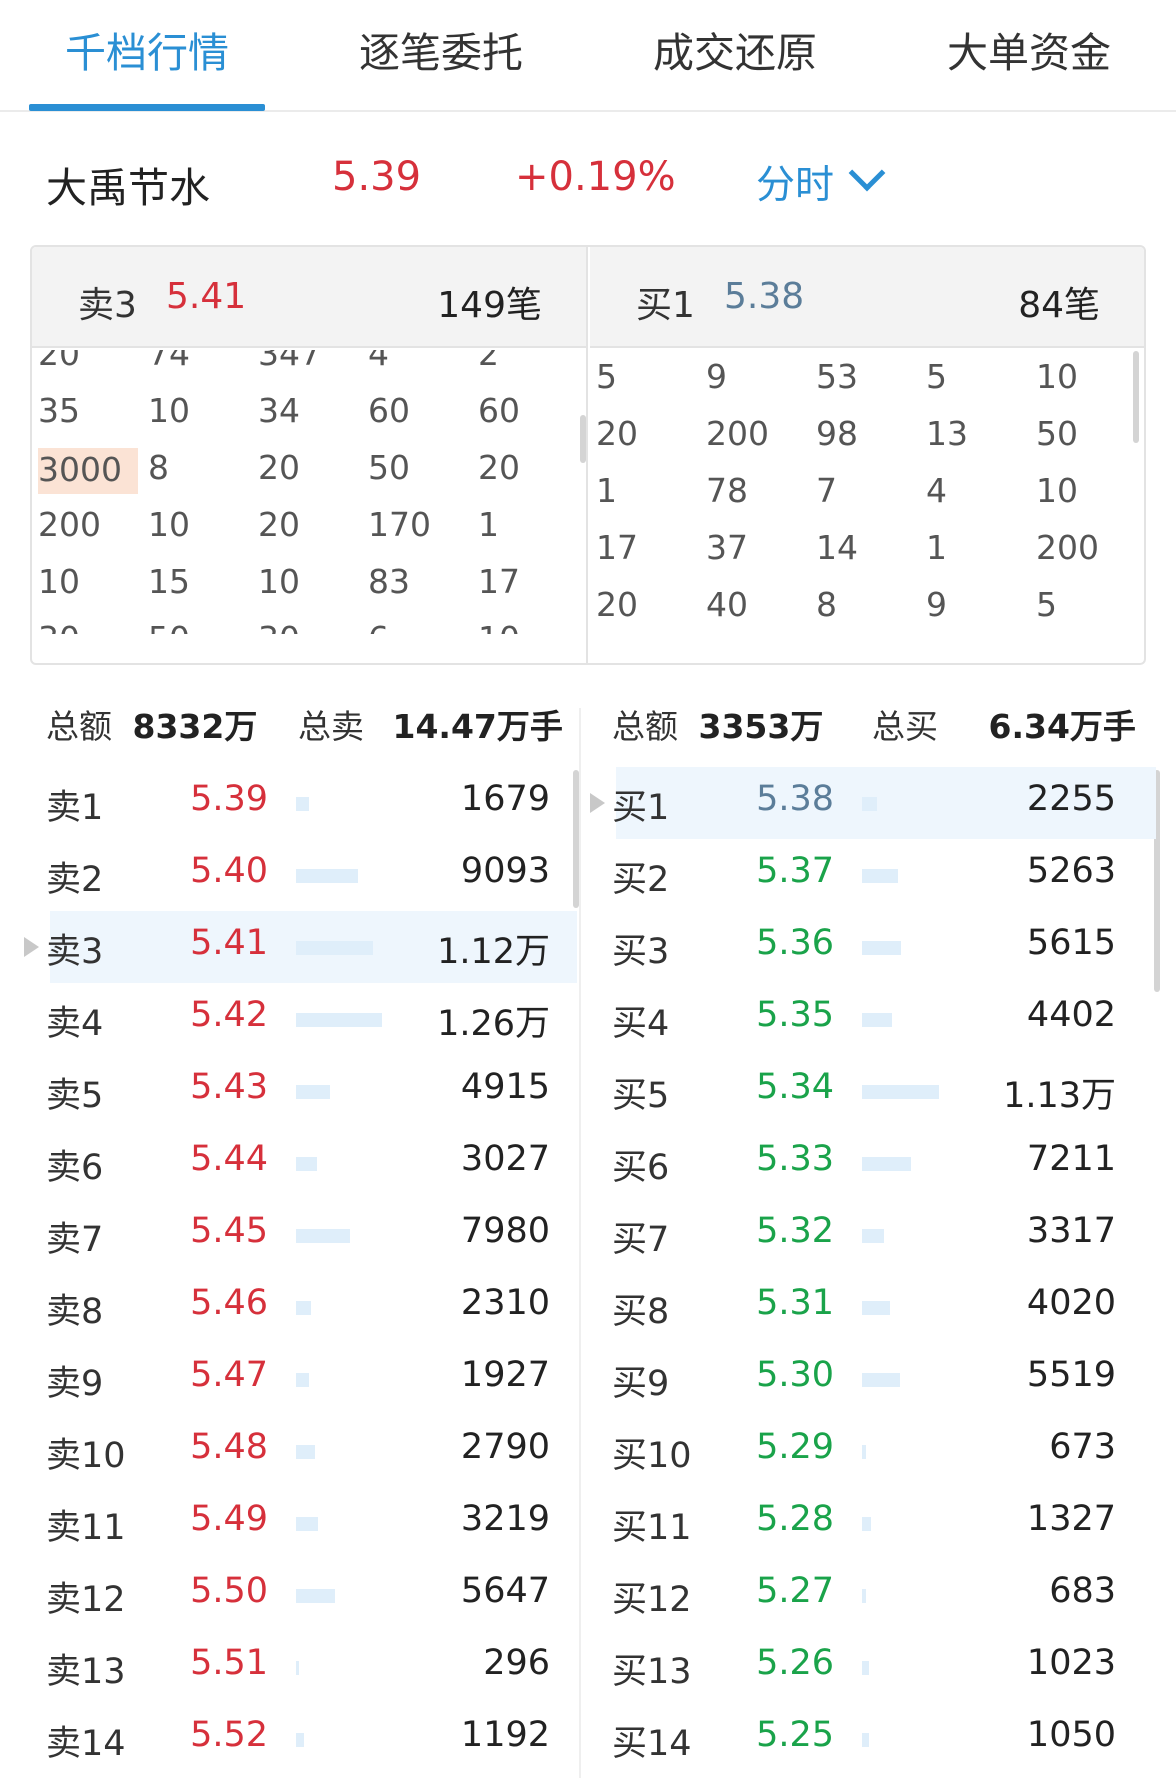 Image resolution: width=1176 pixels, height=1778 pixels. I want to click on sell-order-cell: 3000, so click(88, 471).